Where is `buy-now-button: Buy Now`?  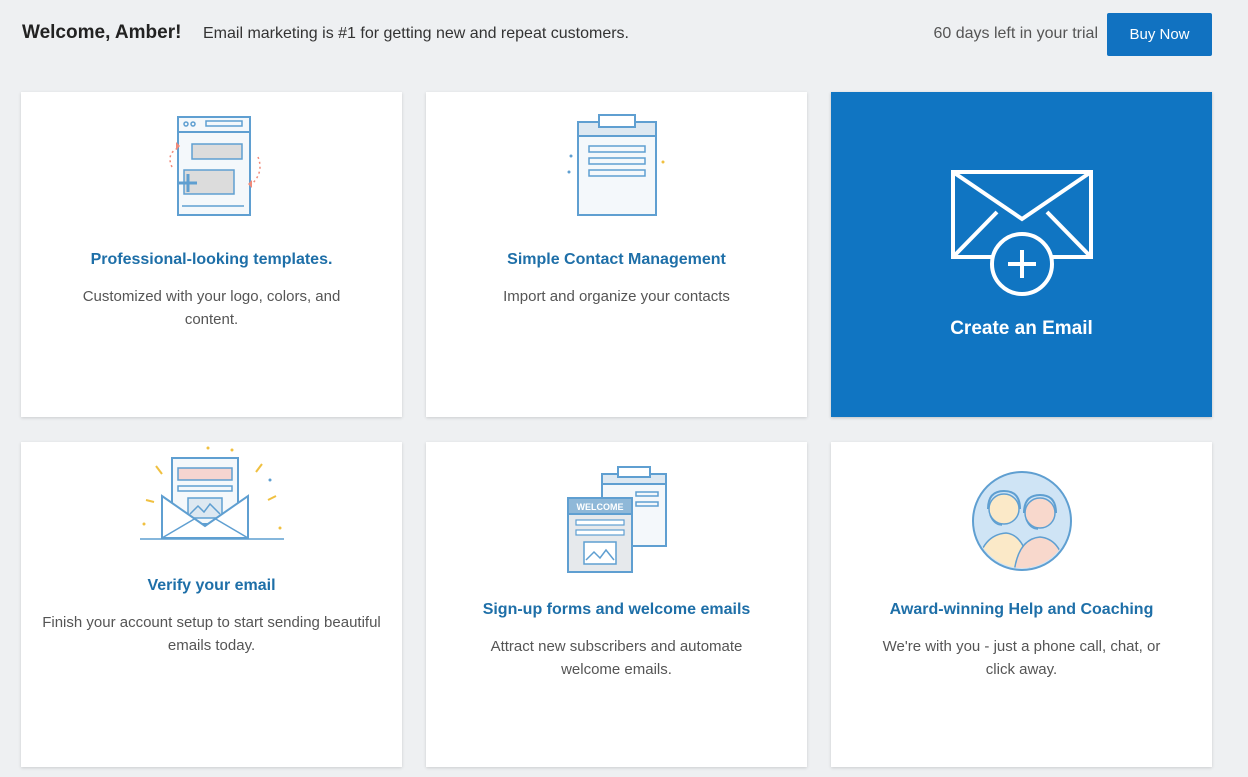
buy-now-button: Buy Now is located at coordinates (1159, 34).